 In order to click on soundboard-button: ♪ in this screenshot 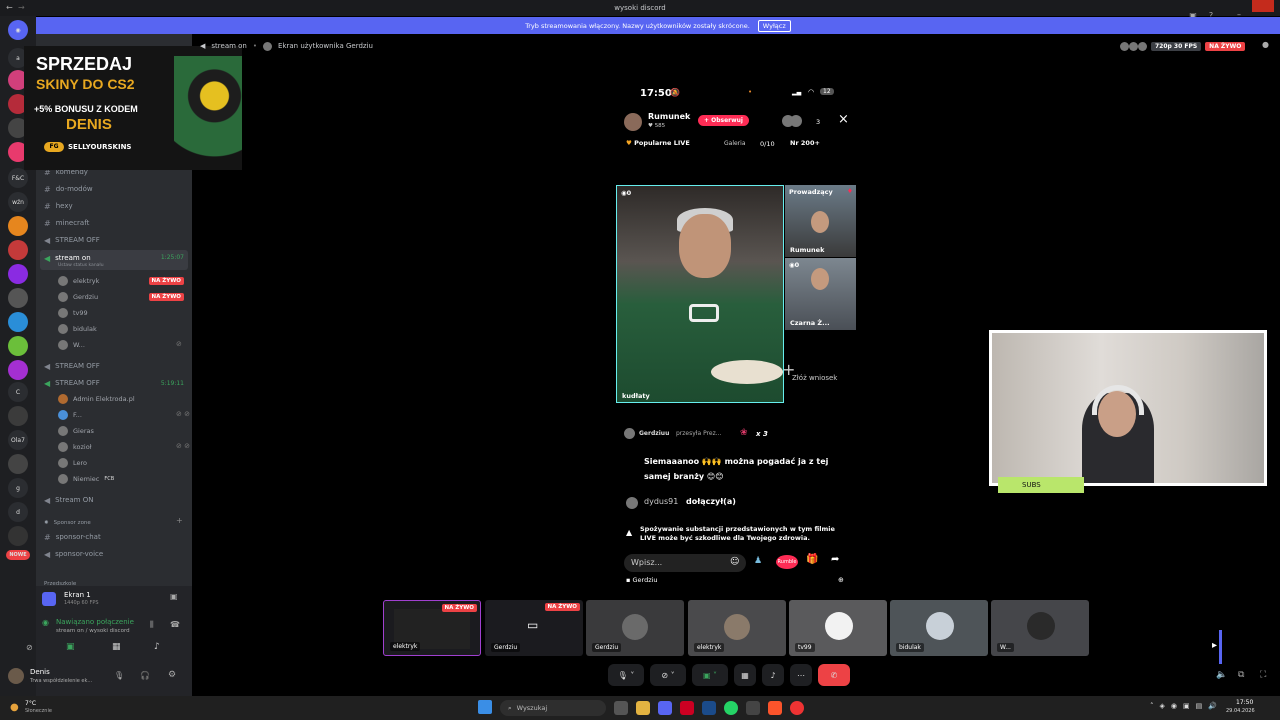, I will do `click(773, 675)`.